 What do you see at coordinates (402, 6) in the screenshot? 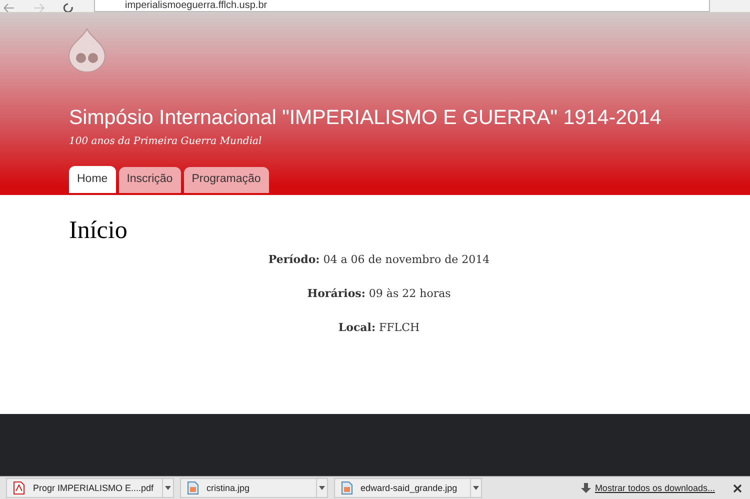
I see `address-bar: imperialismoeguerra.fflch.usp.br` at bounding box center [402, 6].